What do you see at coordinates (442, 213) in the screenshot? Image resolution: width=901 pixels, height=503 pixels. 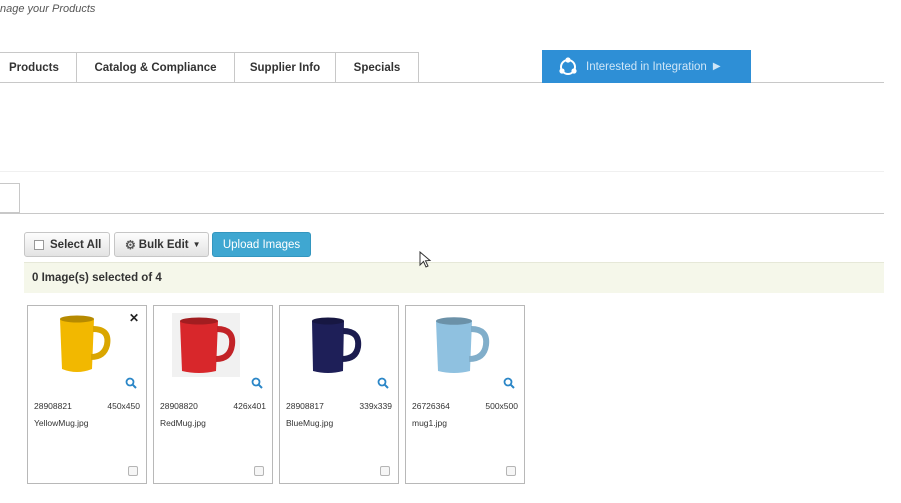 I see `toolbar-divider` at bounding box center [442, 213].